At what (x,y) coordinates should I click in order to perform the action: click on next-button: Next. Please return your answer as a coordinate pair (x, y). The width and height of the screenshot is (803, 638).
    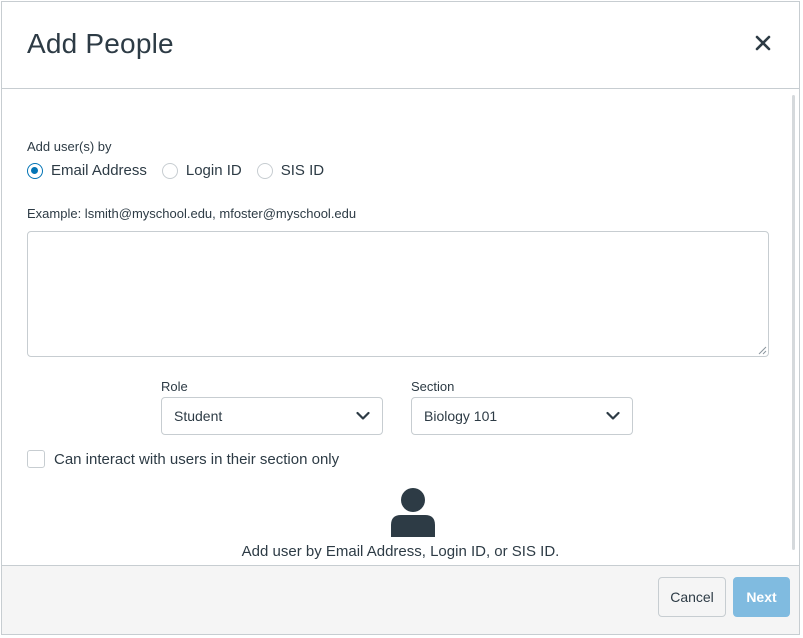
    Looking at the image, I should click on (761, 597).